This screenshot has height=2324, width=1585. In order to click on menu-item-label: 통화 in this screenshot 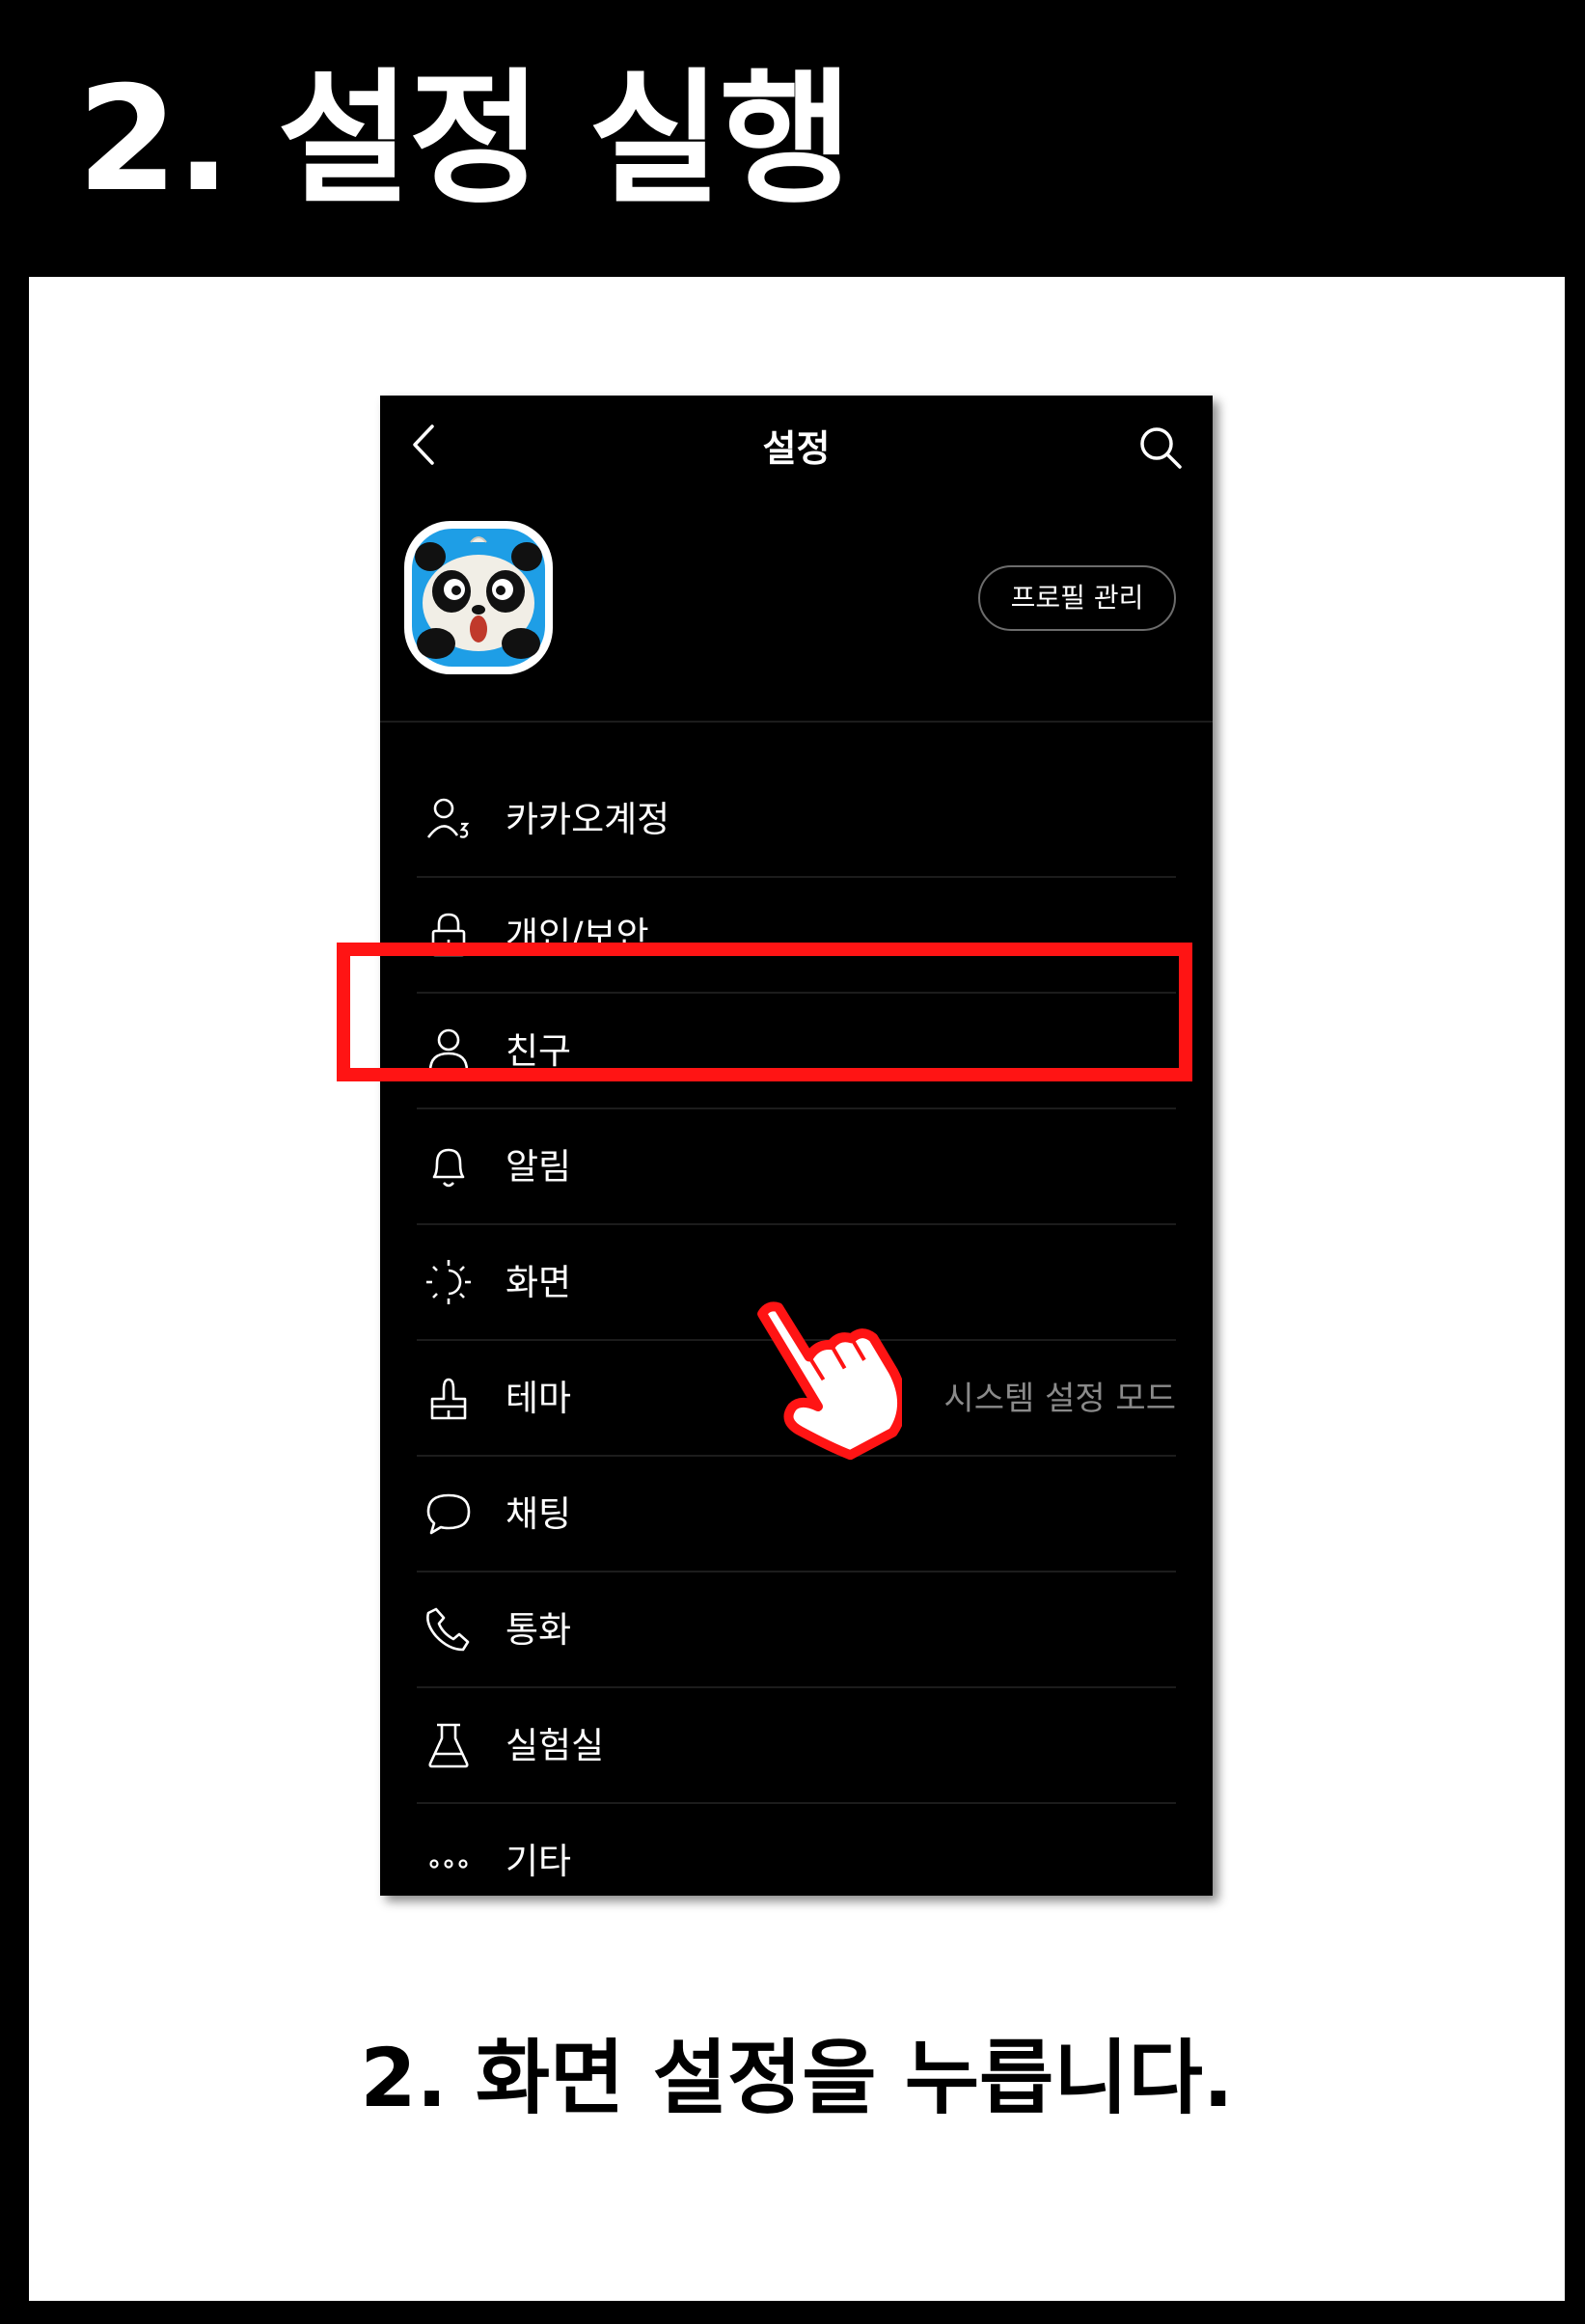, I will do `click(539, 1630)`.